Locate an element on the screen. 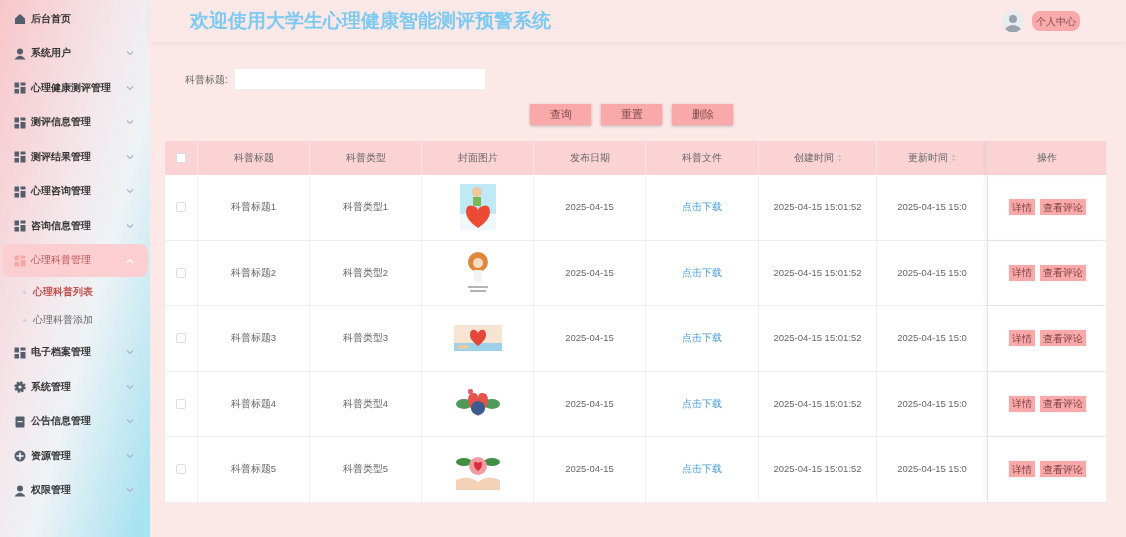 The image size is (1126, 537). sidebar-item: 电子档案管理 is located at coordinates (75, 352).